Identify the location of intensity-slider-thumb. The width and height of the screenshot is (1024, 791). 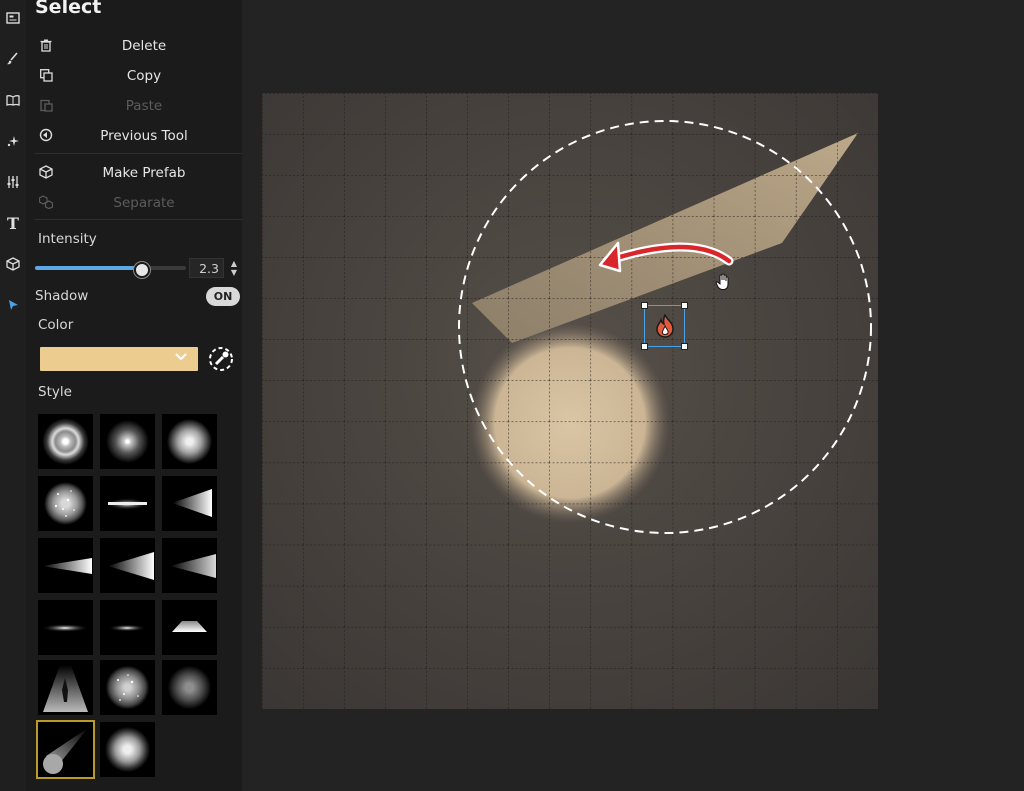
(141, 270).